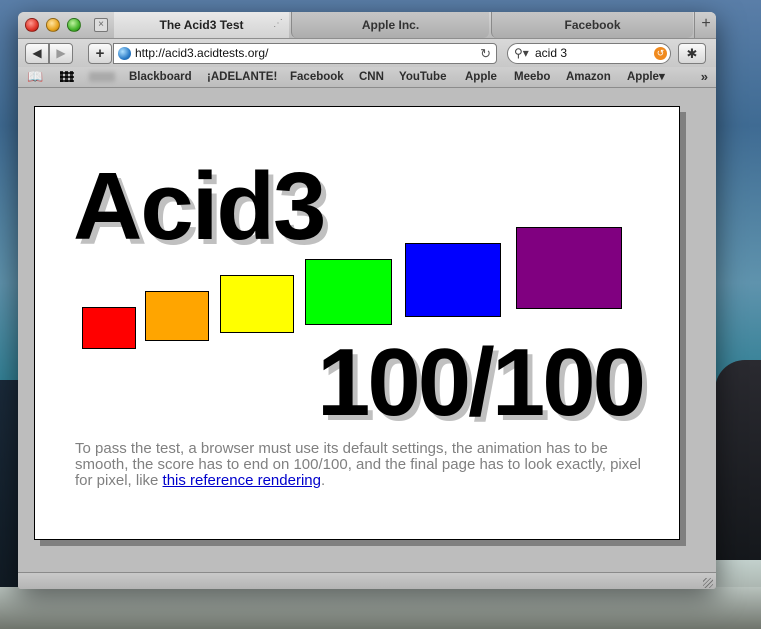 This screenshot has height=629, width=761. I want to click on bug-report-button: ✱, so click(692, 53).